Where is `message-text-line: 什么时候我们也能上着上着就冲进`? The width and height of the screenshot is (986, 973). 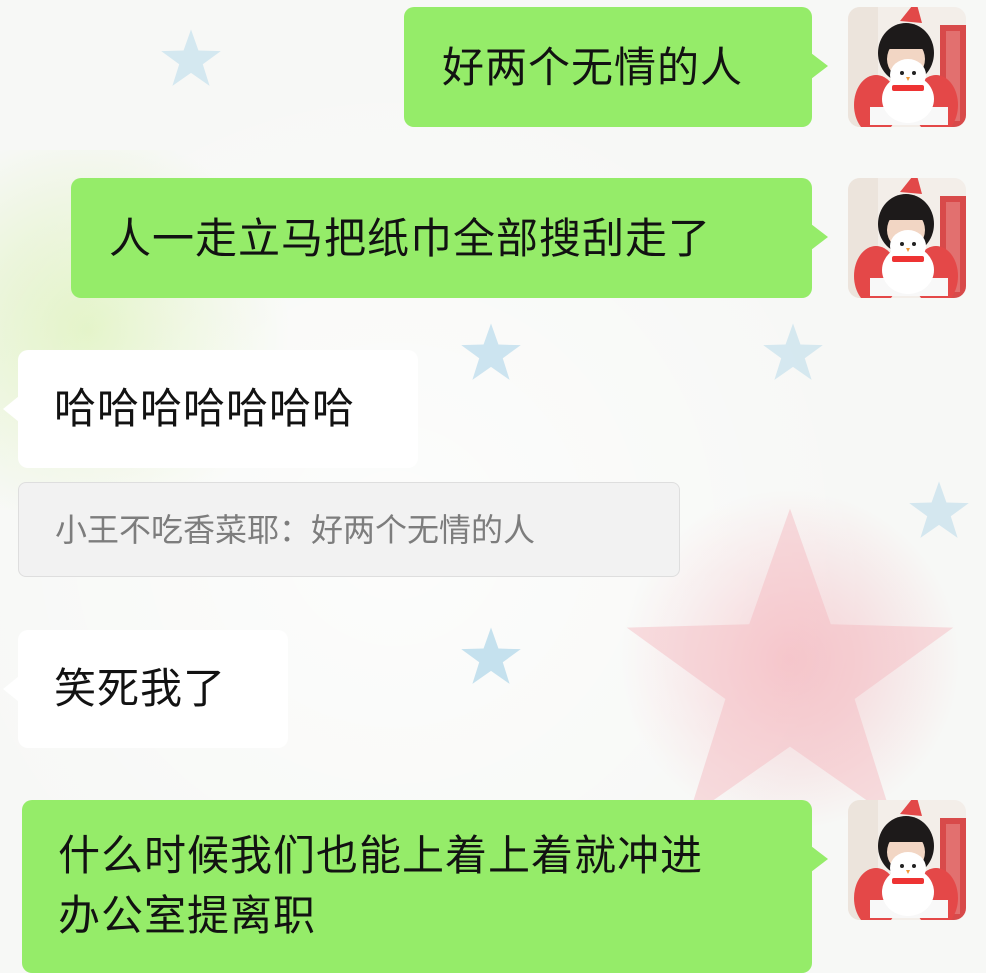
message-text-line: 什么时候我们也能上着上着就冲进 is located at coordinates (381, 855).